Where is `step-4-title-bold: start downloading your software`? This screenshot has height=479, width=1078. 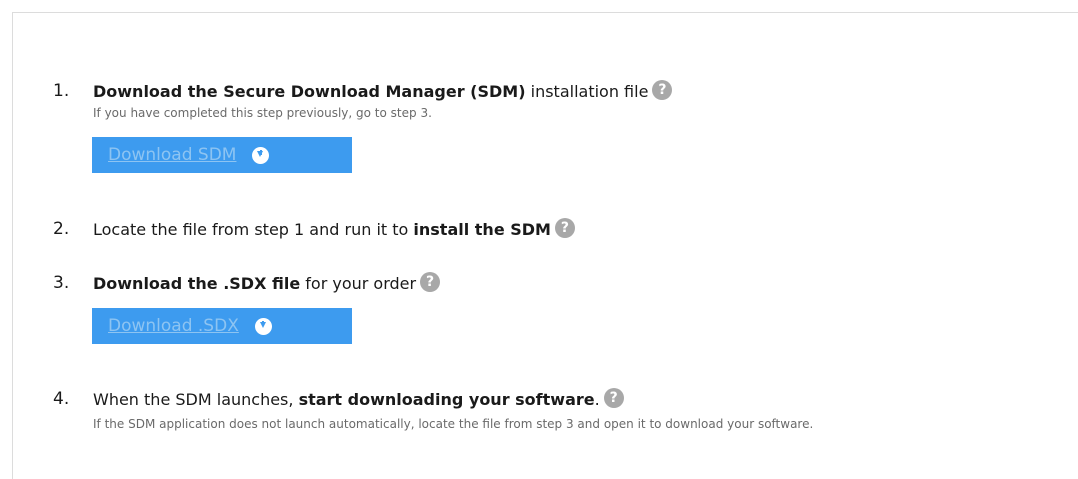 step-4-title-bold: start downloading your software is located at coordinates (446, 399).